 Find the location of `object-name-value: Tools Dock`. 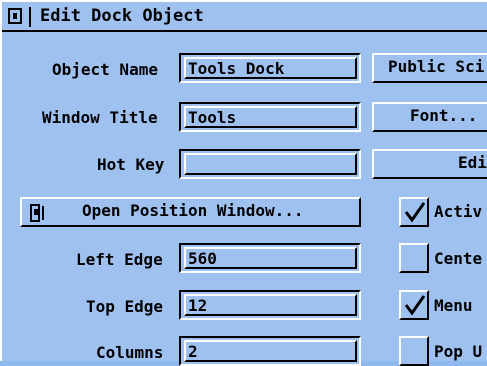

object-name-value: Tools Dock is located at coordinates (270, 68).